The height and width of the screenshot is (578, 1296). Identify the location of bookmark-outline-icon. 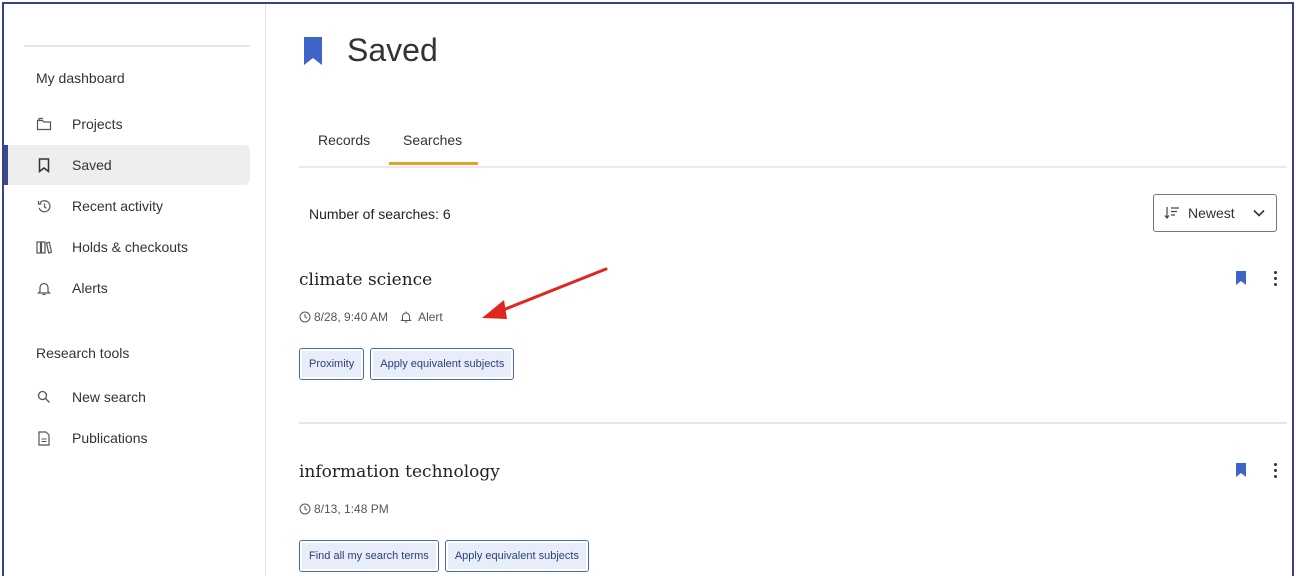
(44, 165).